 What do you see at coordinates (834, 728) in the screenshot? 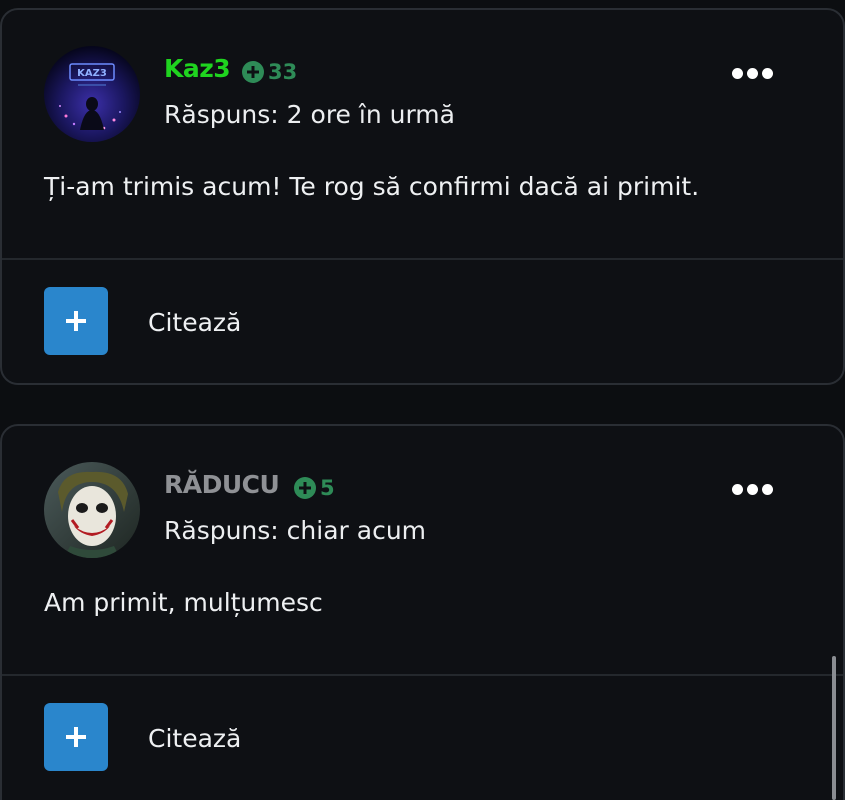
I see `scrollbar` at bounding box center [834, 728].